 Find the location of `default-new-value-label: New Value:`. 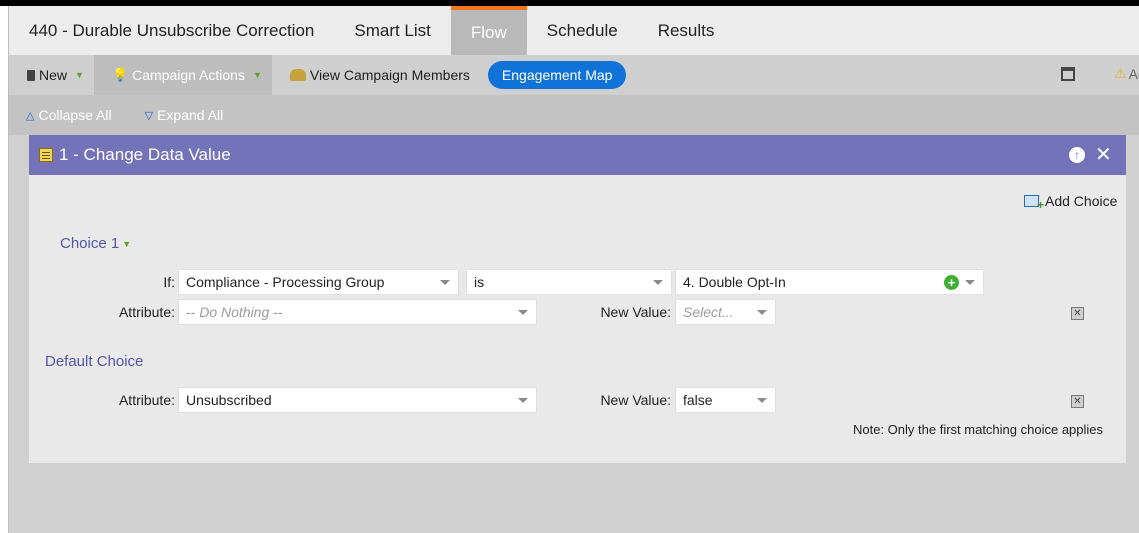

default-new-value-label: New Value: is located at coordinates (635, 400).